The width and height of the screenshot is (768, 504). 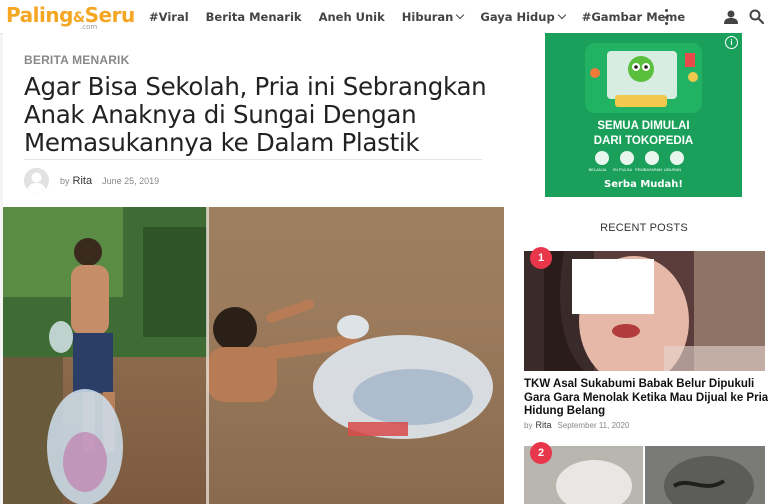 What do you see at coordinates (644, 228) in the screenshot?
I see `recent-posts-heading: RECENT POSTS` at bounding box center [644, 228].